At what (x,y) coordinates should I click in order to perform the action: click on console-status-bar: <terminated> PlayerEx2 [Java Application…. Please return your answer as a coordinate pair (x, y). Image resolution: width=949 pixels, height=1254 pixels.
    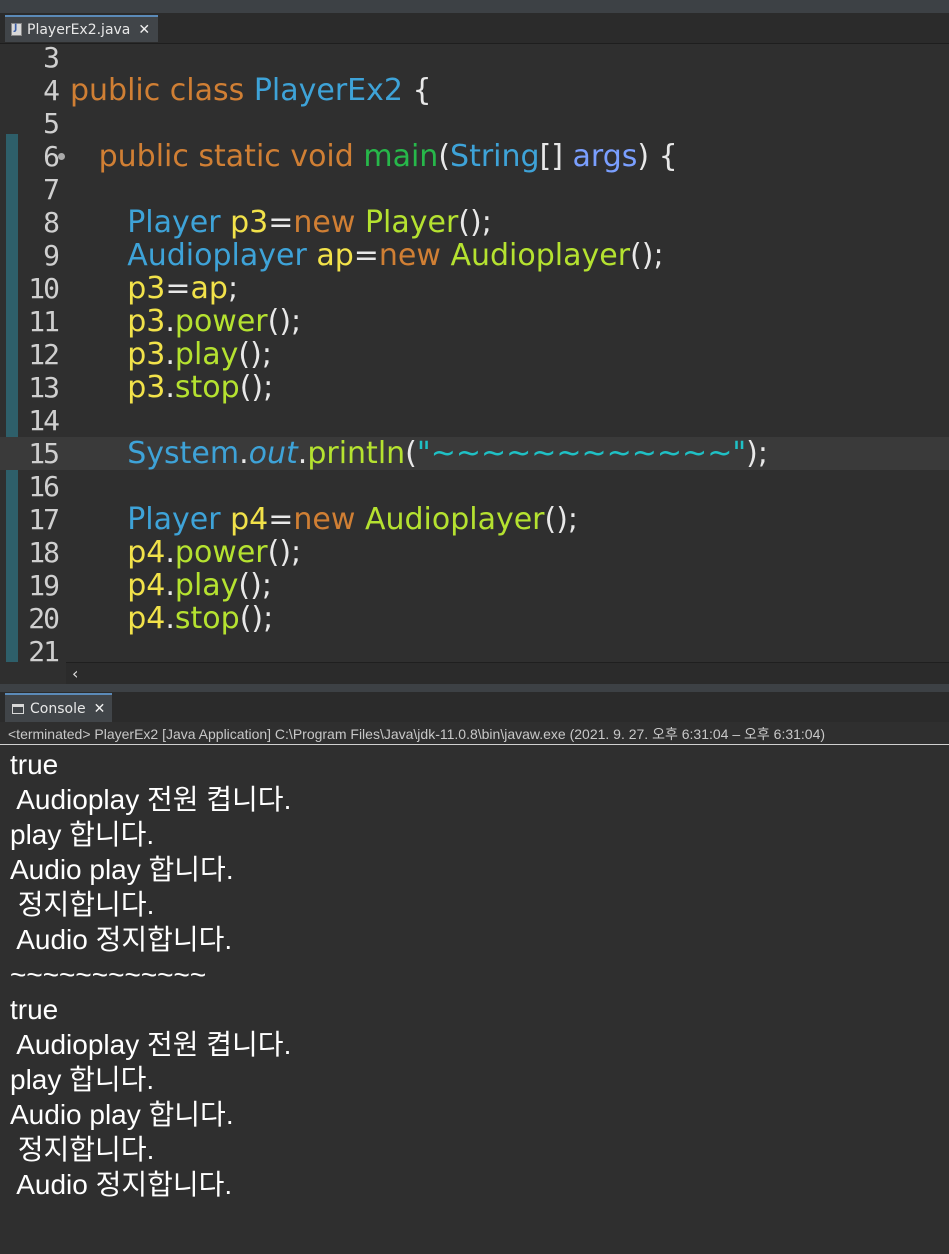
    Looking at the image, I should click on (474, 733).